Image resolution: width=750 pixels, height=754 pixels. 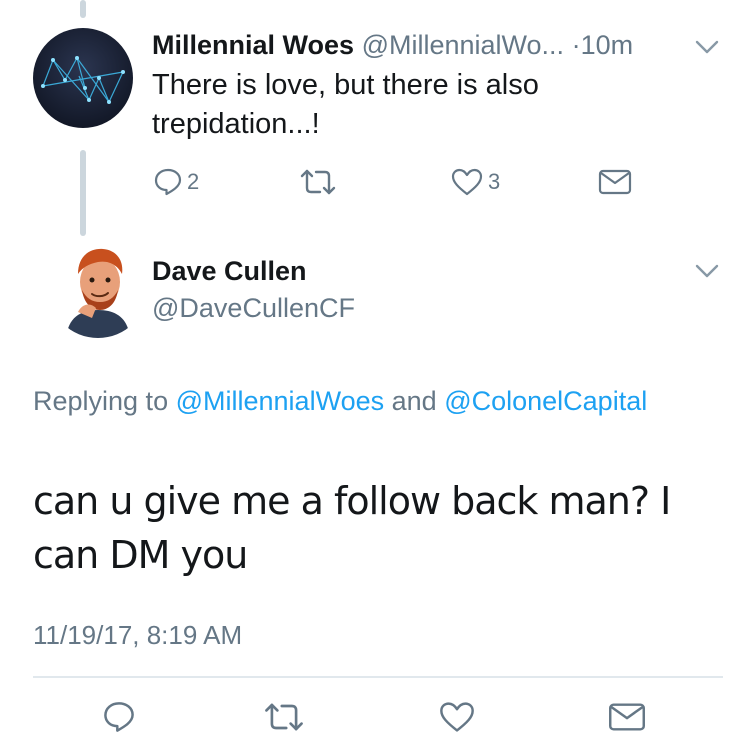 I want to click on replying-to-and: and, so click(x=414, y=401).